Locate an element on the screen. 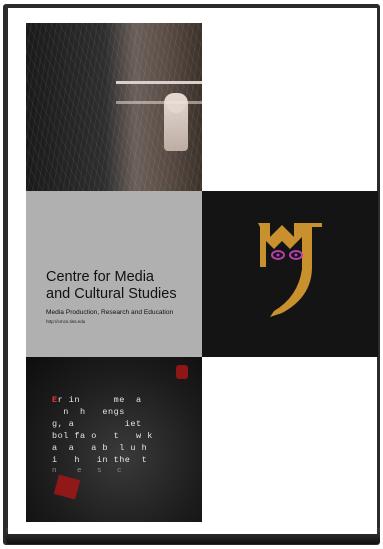  type-line: a a a b l u h is located at coordinates (100, 448).